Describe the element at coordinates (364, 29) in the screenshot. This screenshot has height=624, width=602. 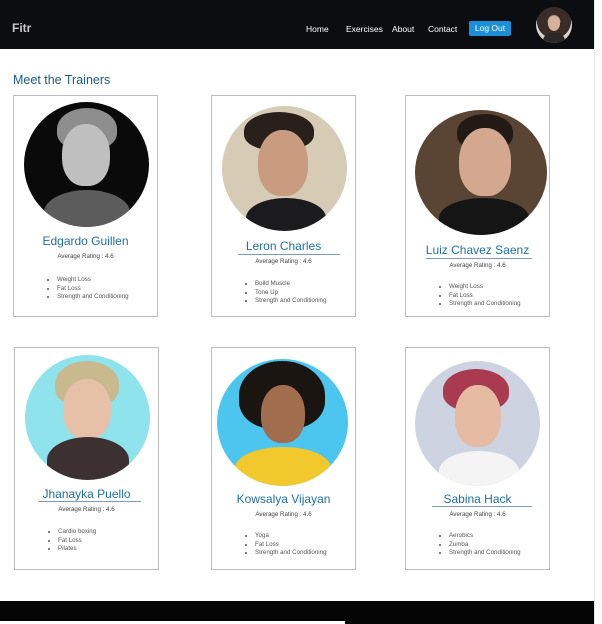
I see `nav-link-exercises: Exercises` at that location.